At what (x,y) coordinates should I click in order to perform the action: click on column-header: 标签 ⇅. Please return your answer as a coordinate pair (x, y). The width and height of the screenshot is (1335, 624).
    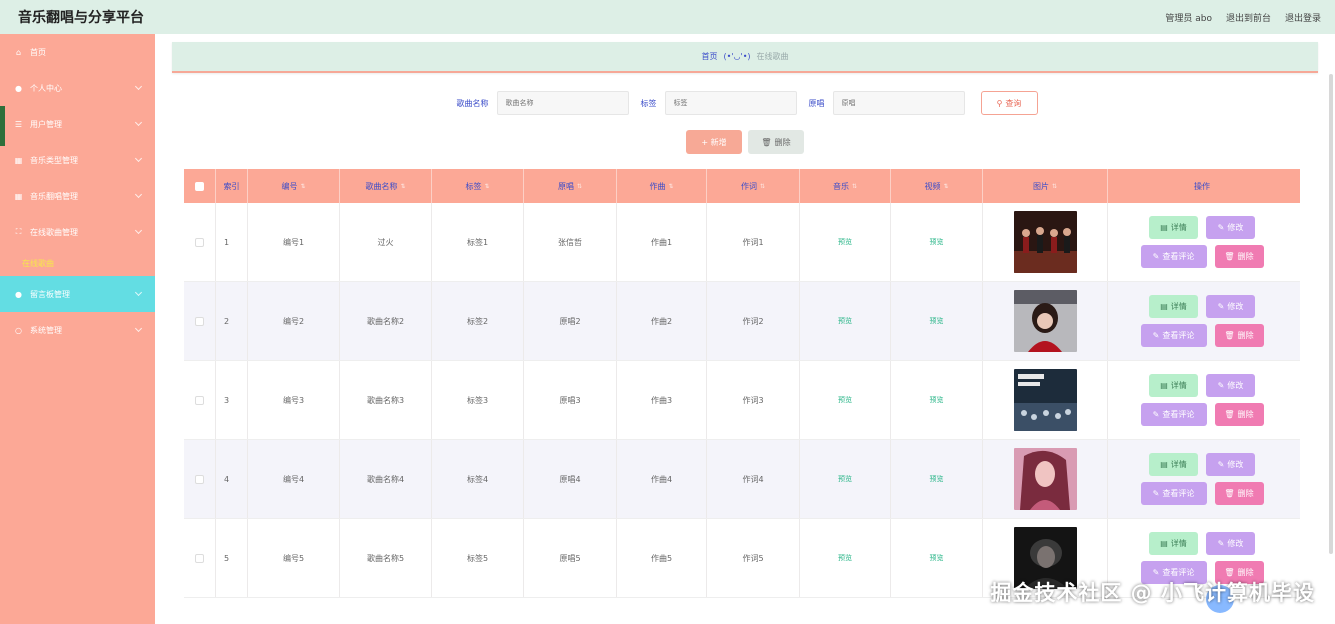
    Looking at the image, I should click on (478, 186).